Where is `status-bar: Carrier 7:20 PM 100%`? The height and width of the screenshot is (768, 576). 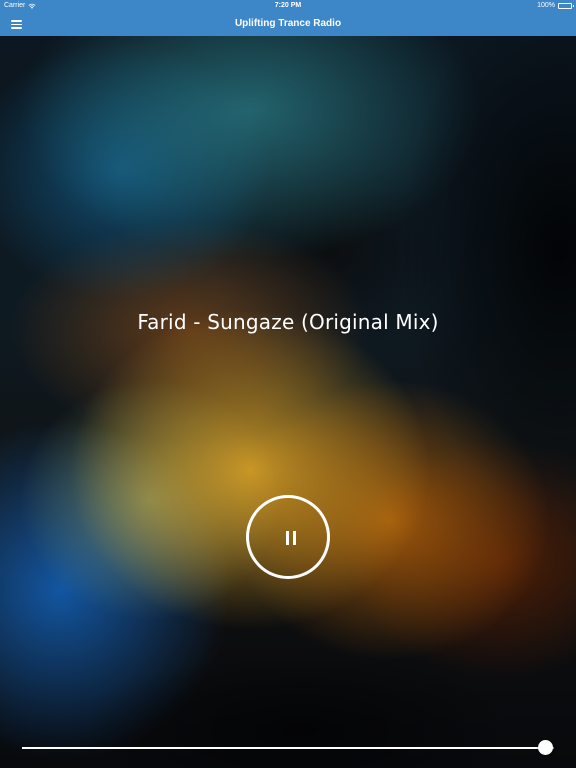
status-bar: Carrier 7:20 PM 100% is located at coordinates (288, 6).